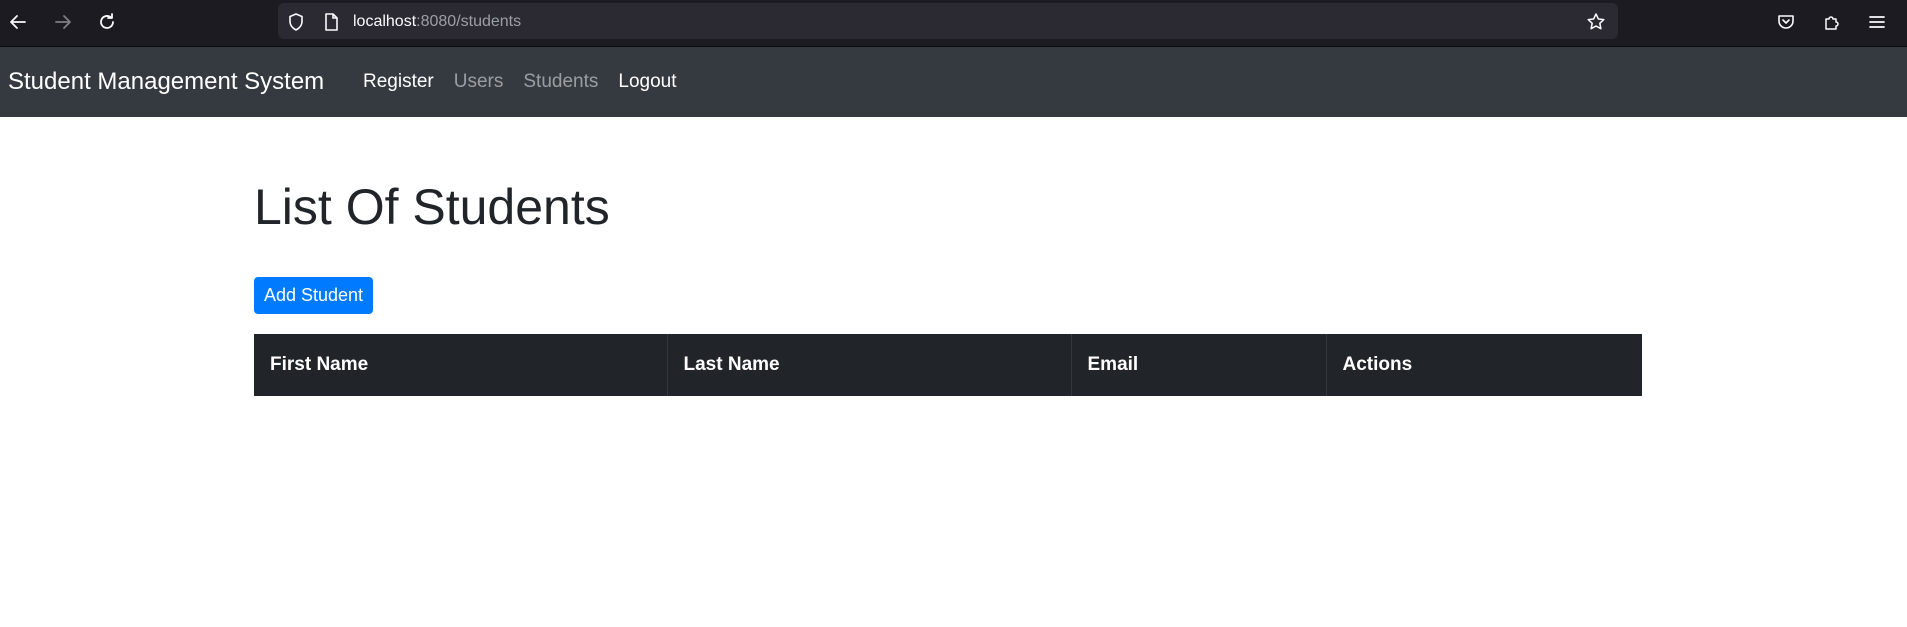  Describe the element at coordinates (331, 22) in the screenshot. I see `page-icon` at that location.